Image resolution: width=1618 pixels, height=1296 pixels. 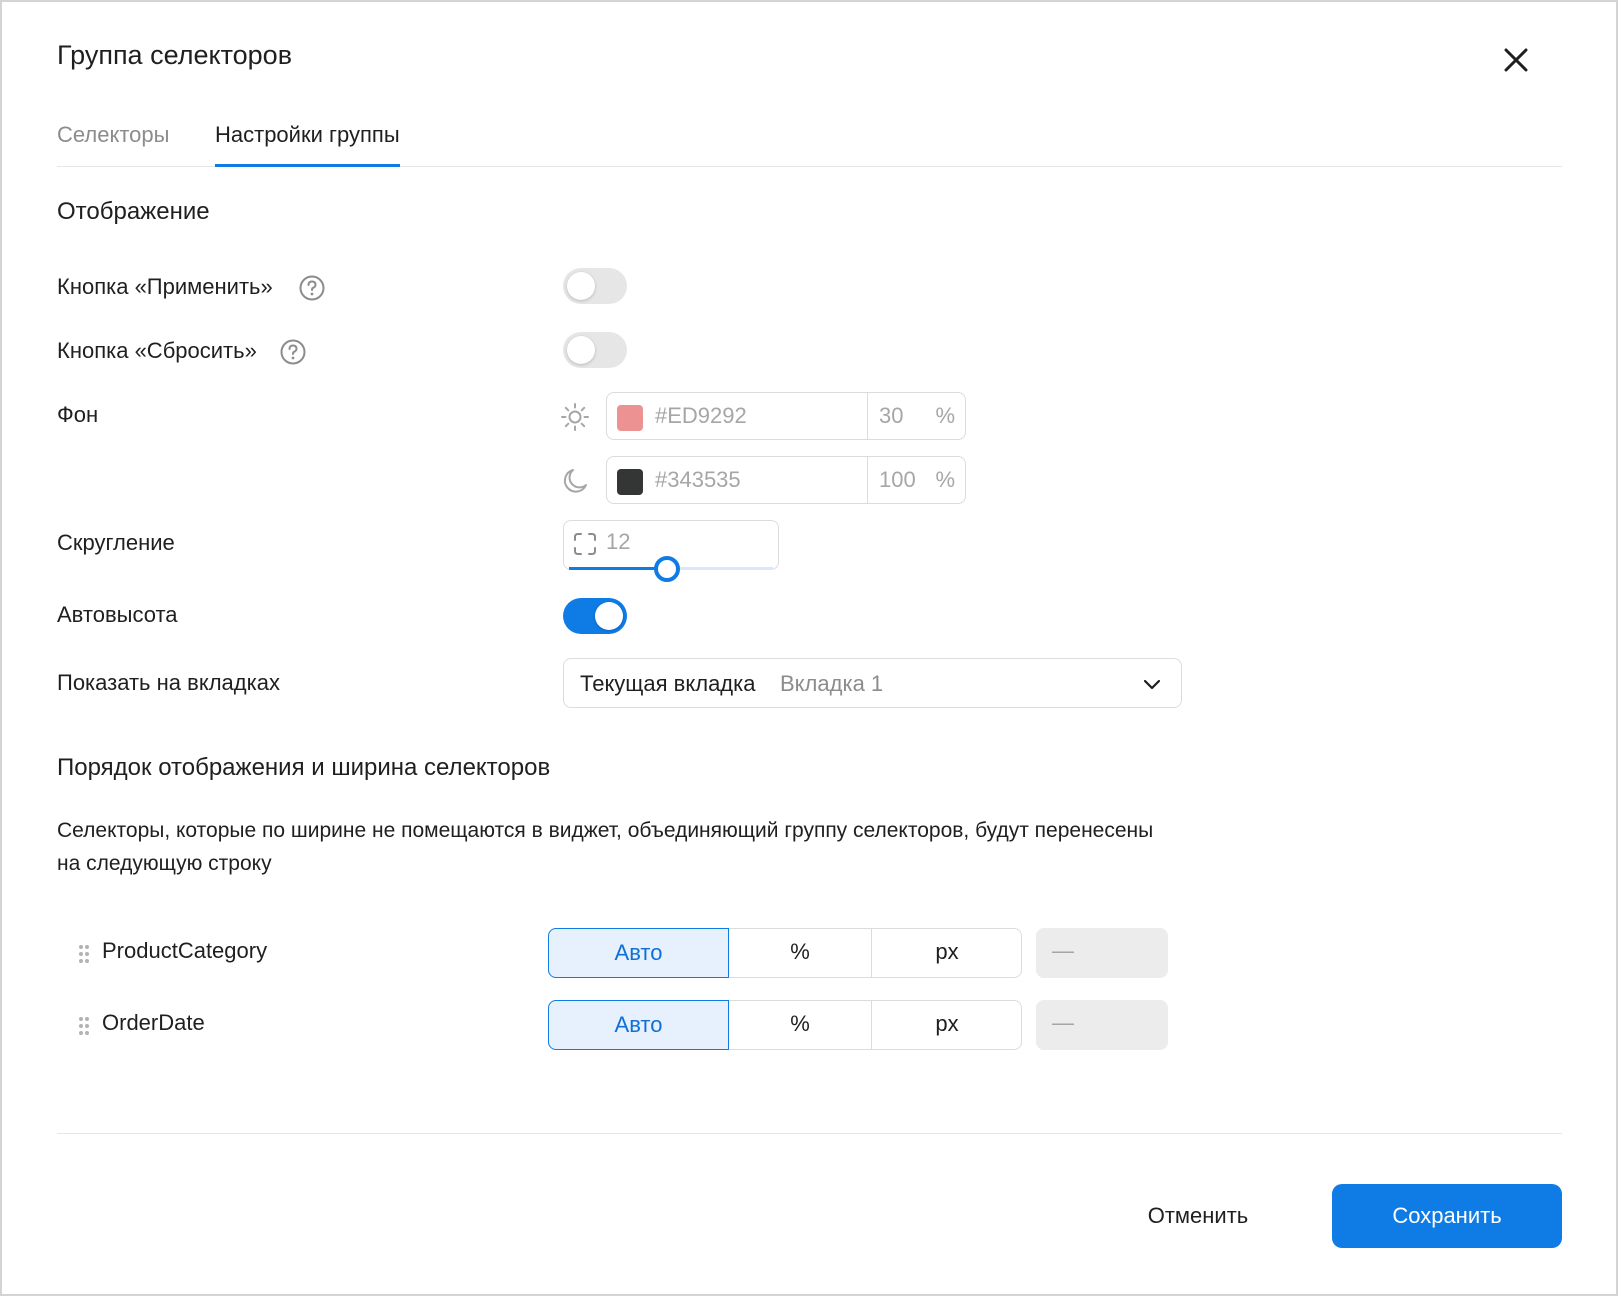 I want to click on rounding-label: Скругление, so click(x=116, y=542).